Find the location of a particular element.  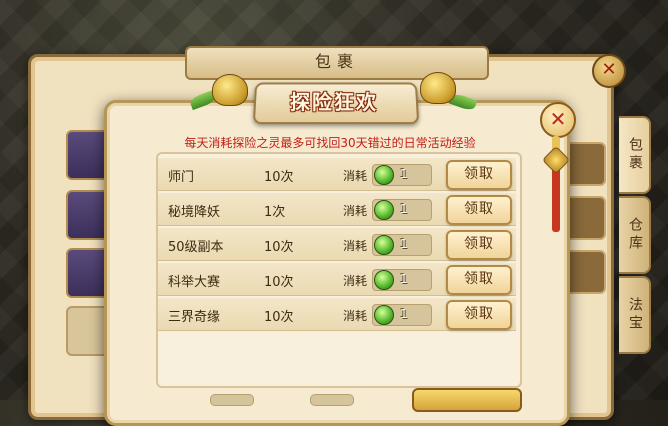

gold-ingot-decoration-icon is located at coordinates (230, 90).